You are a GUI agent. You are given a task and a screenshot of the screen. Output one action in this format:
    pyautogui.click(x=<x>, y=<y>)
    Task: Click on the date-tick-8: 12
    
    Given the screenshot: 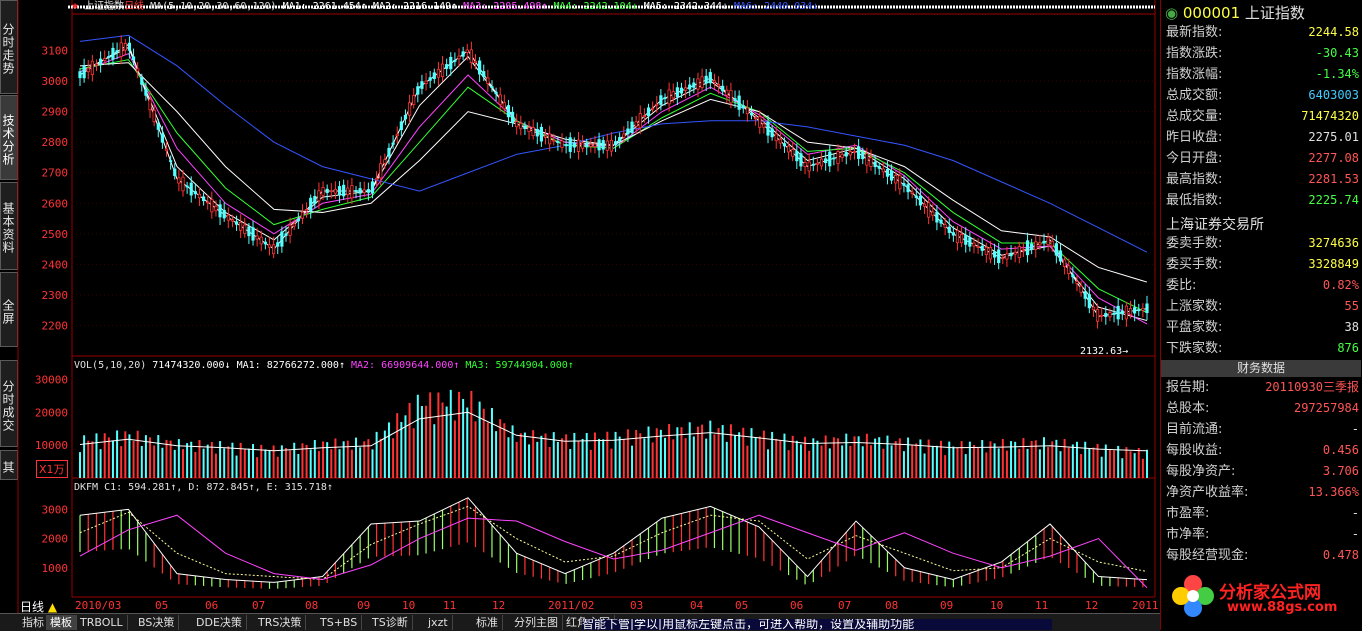 What is the action you would take?
    pyautogui.click(x=499, y=605)
    